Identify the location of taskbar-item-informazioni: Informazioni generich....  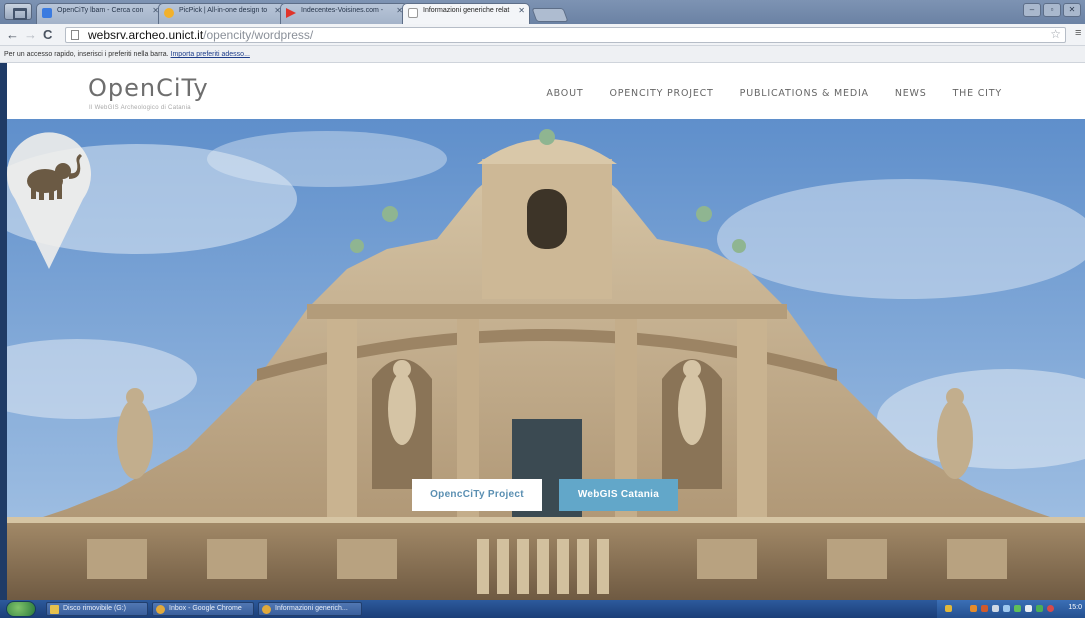
(310, 609).